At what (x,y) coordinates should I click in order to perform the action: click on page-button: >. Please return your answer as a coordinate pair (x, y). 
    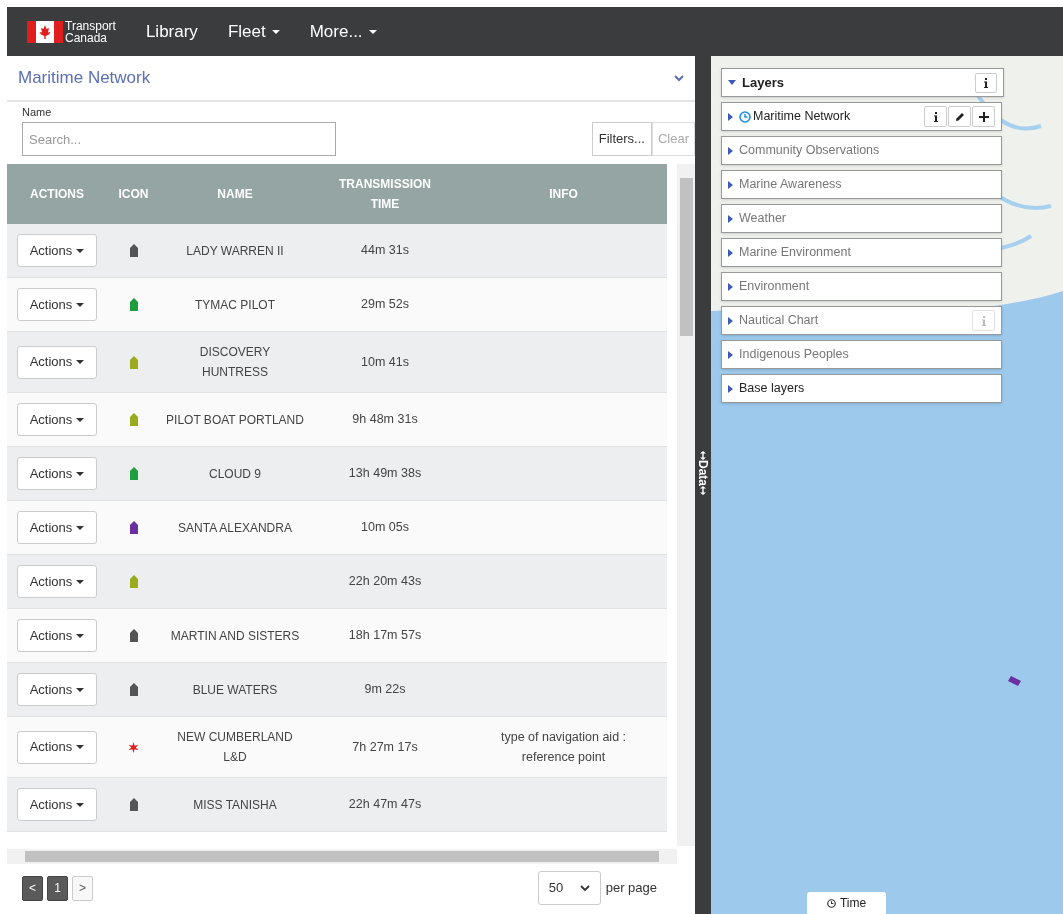
    Looking at the image, I should click on (82, 888).